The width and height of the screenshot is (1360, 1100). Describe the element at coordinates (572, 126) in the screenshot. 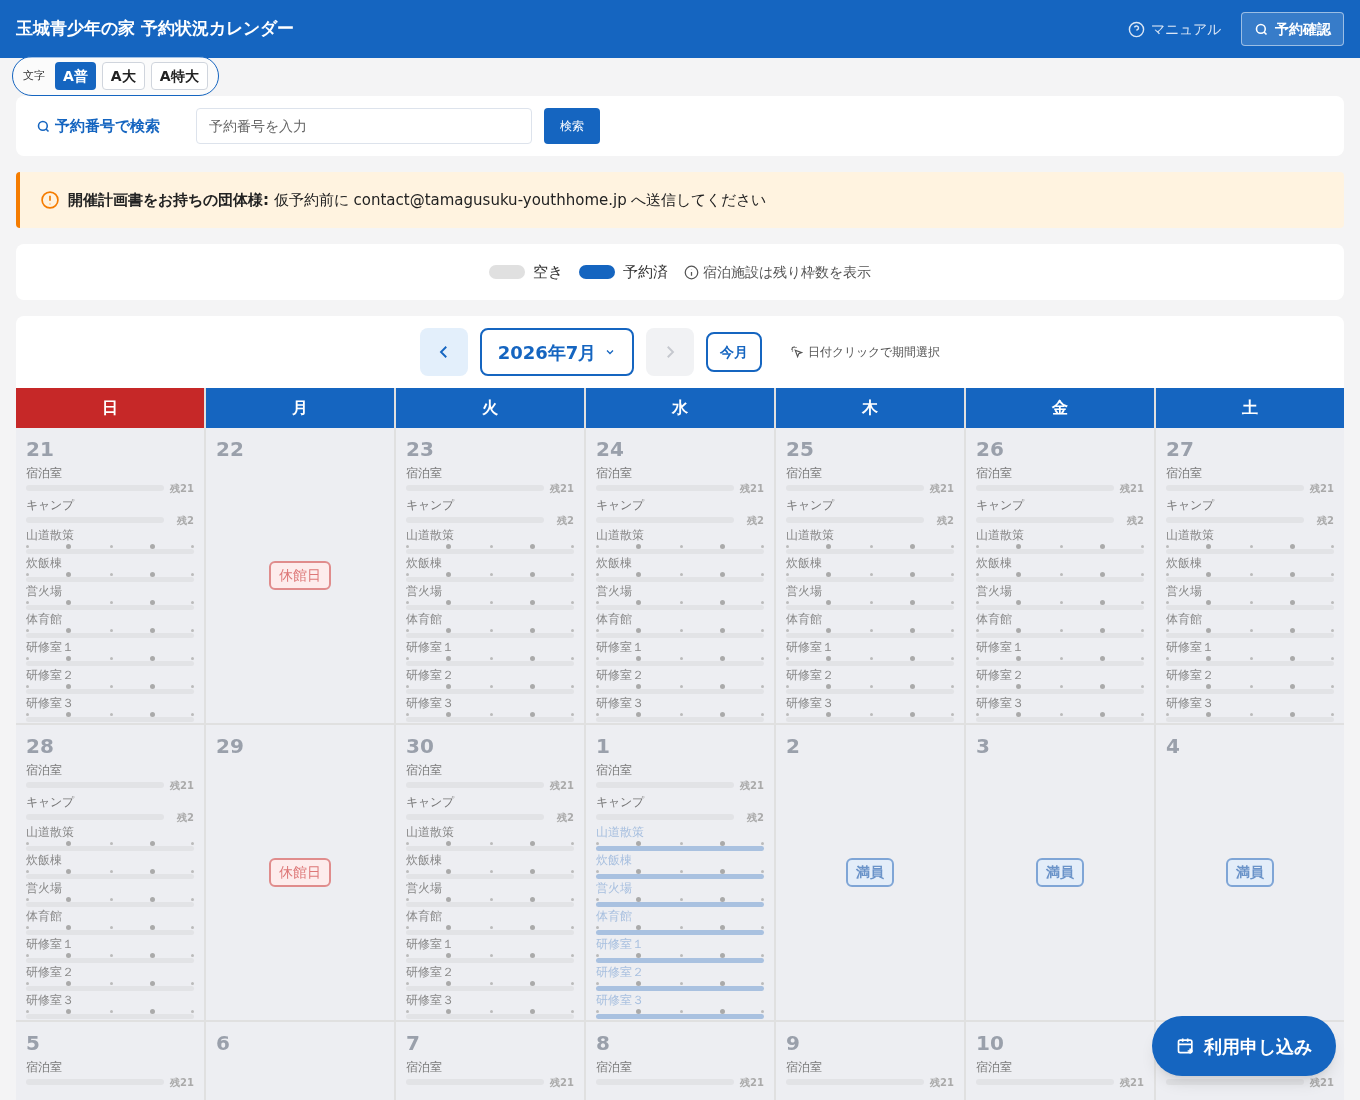

I see `search-button: 検索` at that location.